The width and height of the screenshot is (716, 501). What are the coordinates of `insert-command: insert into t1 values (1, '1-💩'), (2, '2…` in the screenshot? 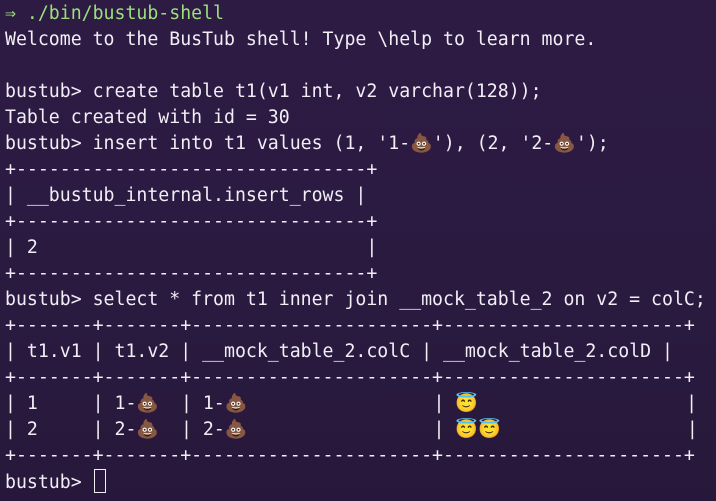 It's located at (350, 143).